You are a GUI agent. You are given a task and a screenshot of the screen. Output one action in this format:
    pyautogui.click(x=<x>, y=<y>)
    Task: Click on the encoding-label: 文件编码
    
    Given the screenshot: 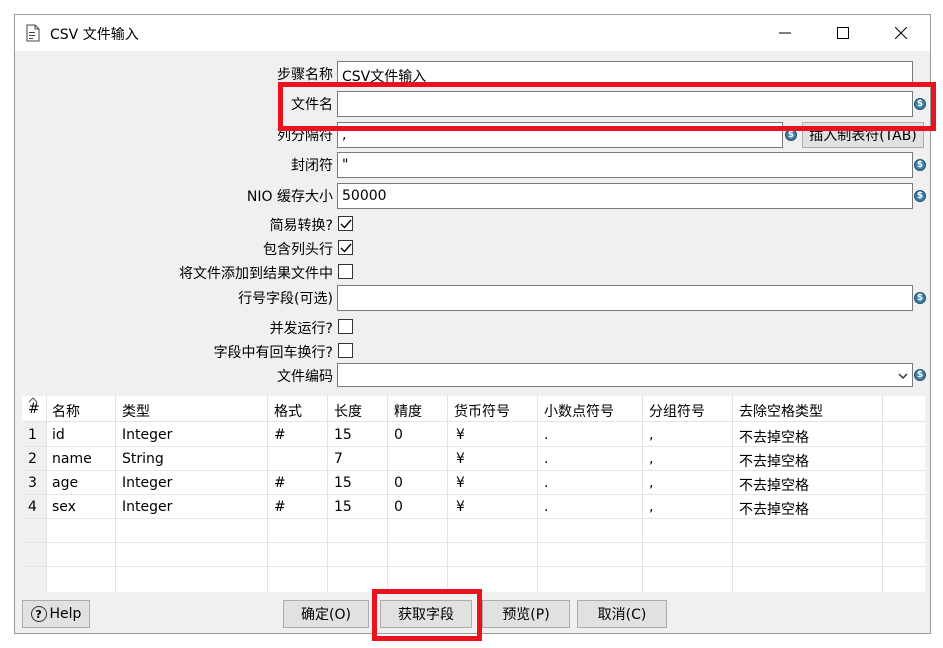 What is the action you would take?
    pyautogui.click(x=305, y=377)
    